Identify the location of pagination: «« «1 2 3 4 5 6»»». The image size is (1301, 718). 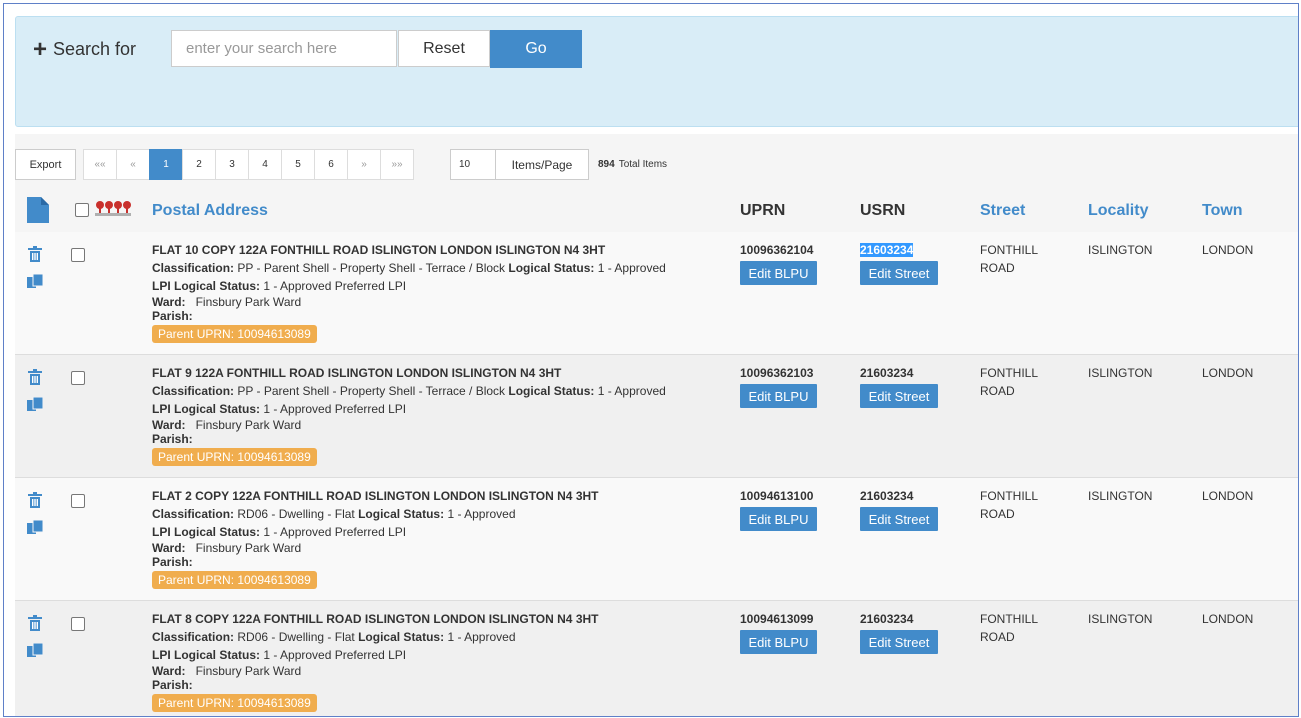
(248, 164).